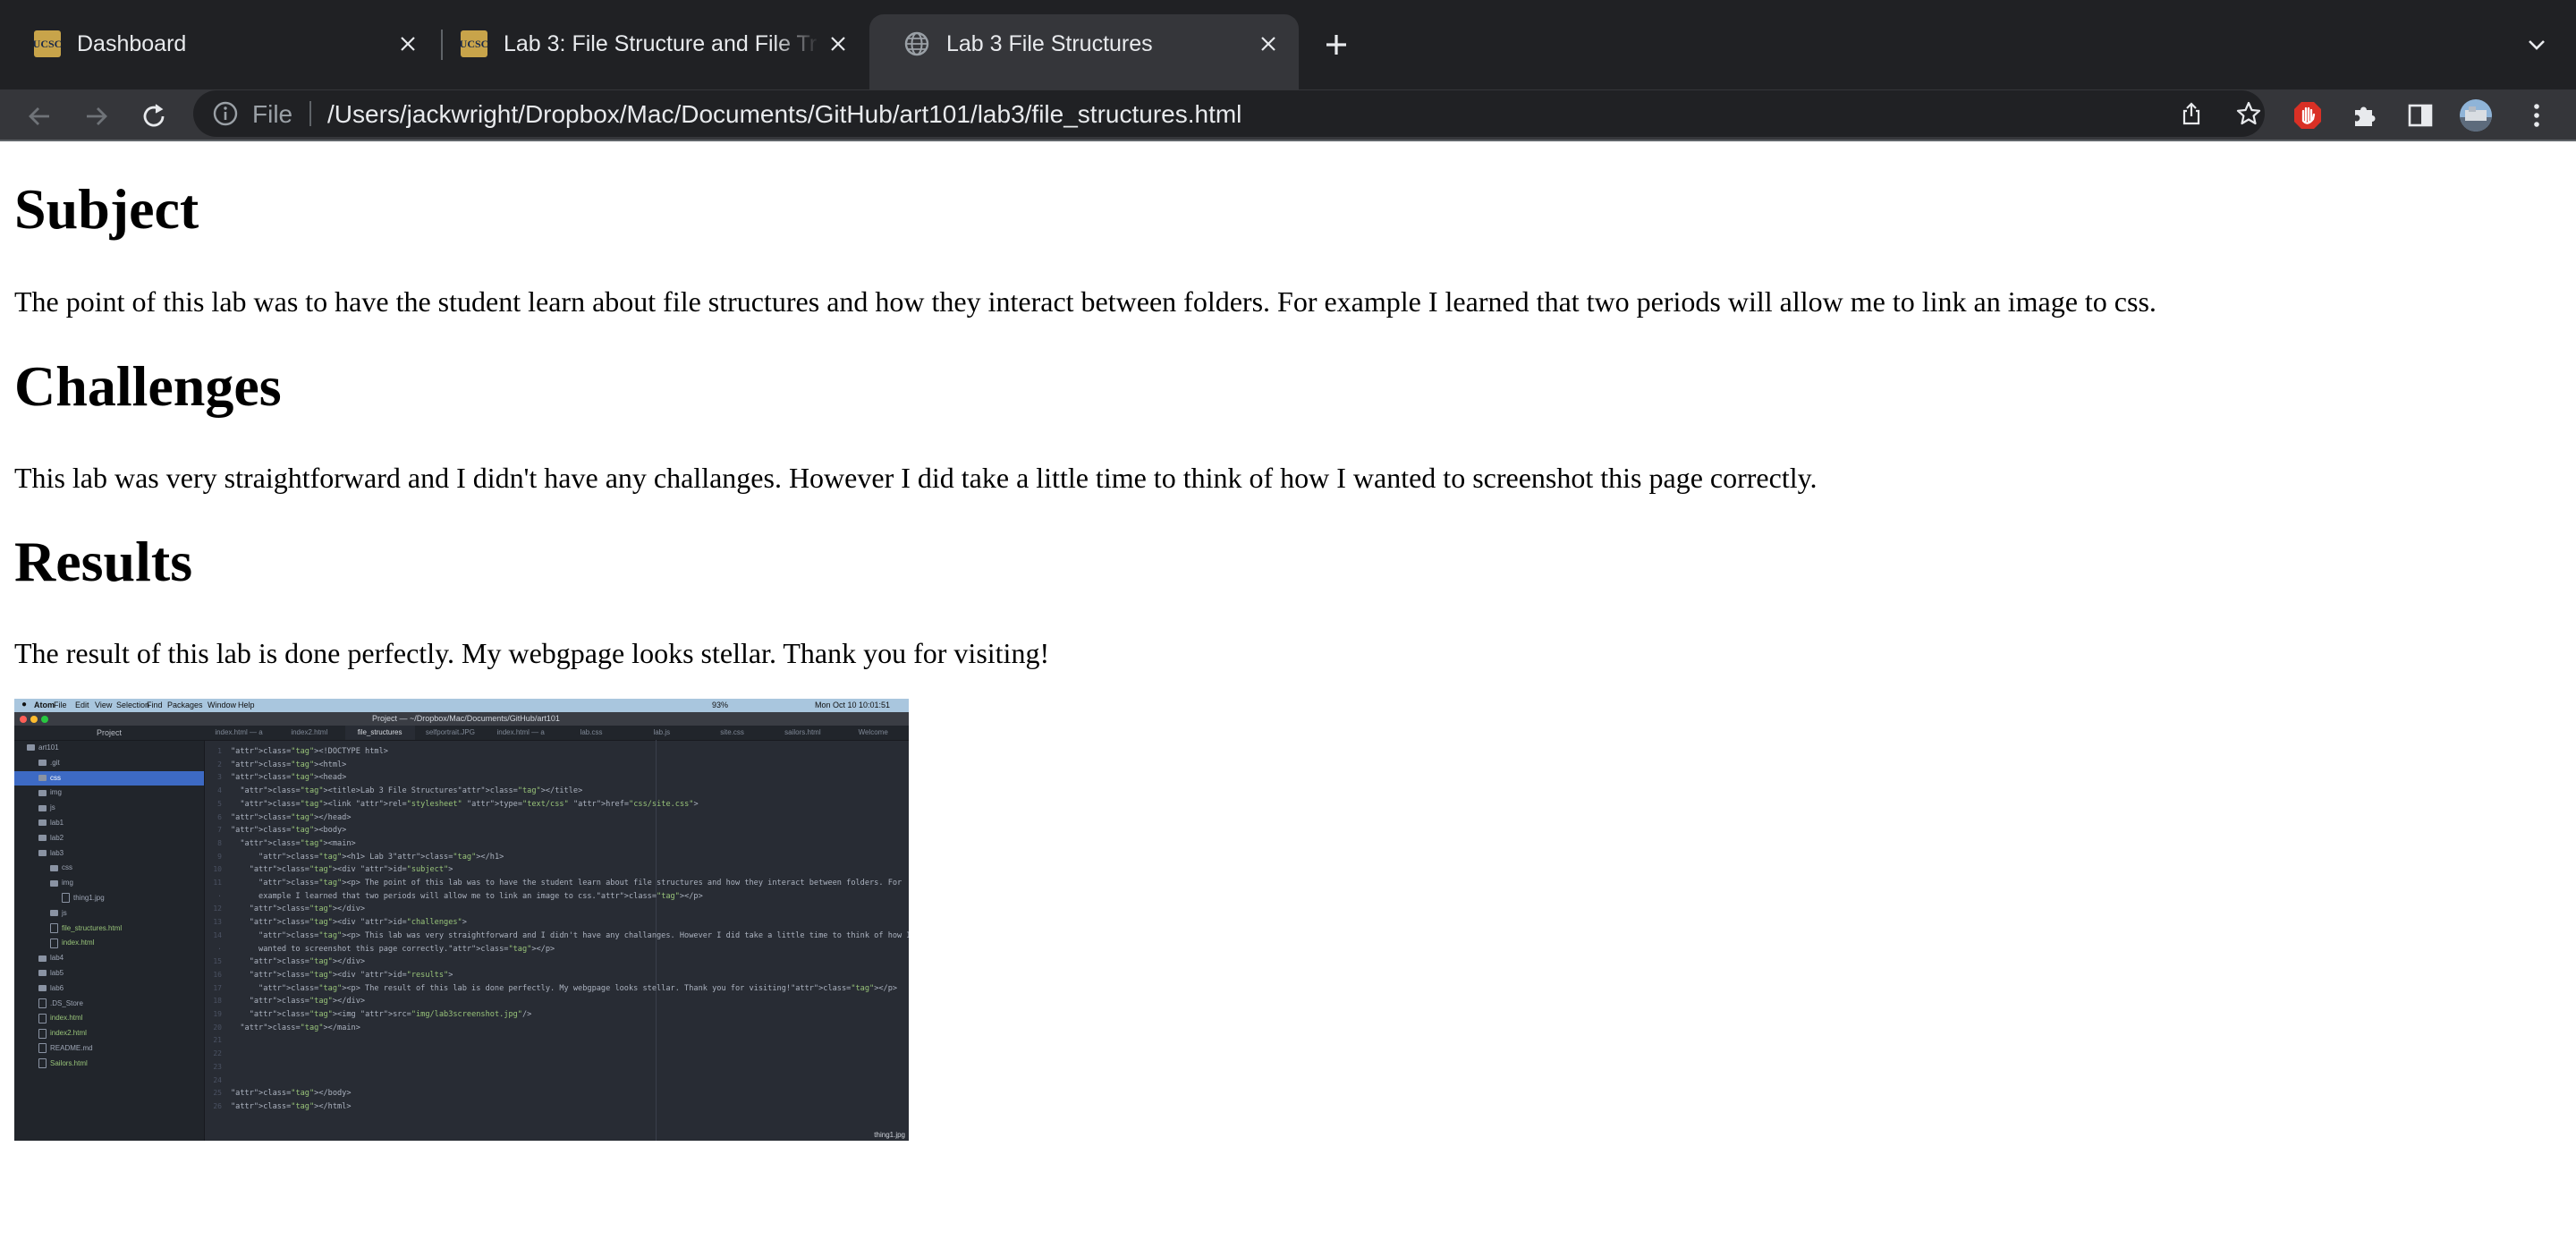  Describe the element at coordinates (56, 792) in the screenshot. I see `tree-item-label: img` at that location.